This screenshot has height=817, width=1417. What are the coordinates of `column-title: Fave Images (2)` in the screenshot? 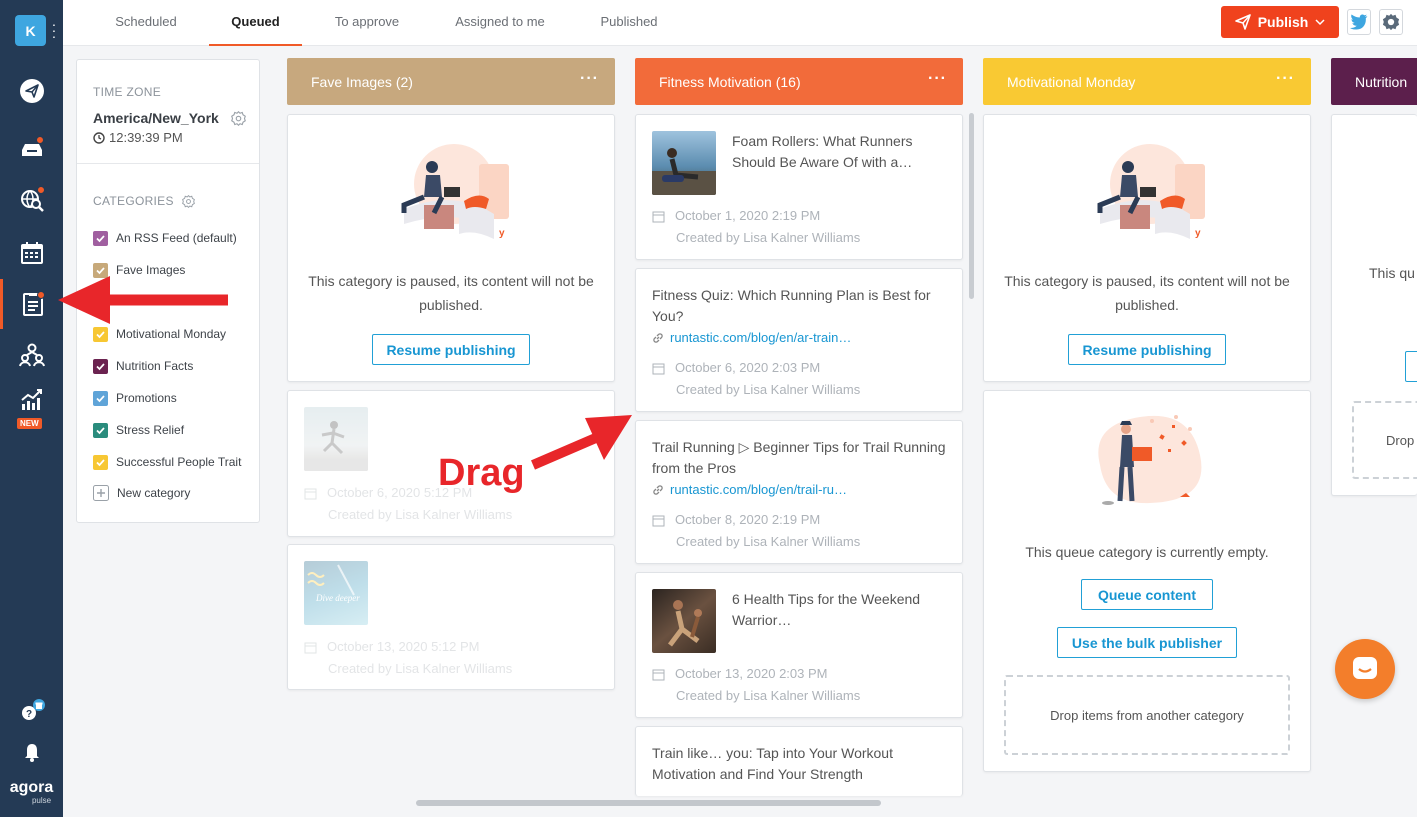 It's located at (362, 81).